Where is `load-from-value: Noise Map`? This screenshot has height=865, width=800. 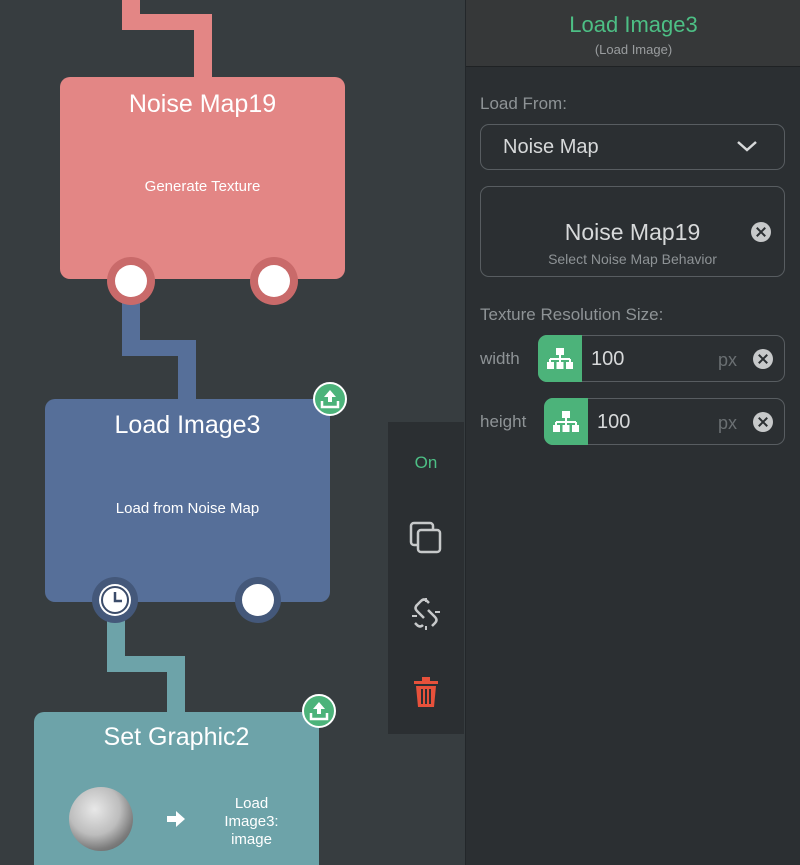
load-from-value: Noise Map is located at coordinates (551, 147).